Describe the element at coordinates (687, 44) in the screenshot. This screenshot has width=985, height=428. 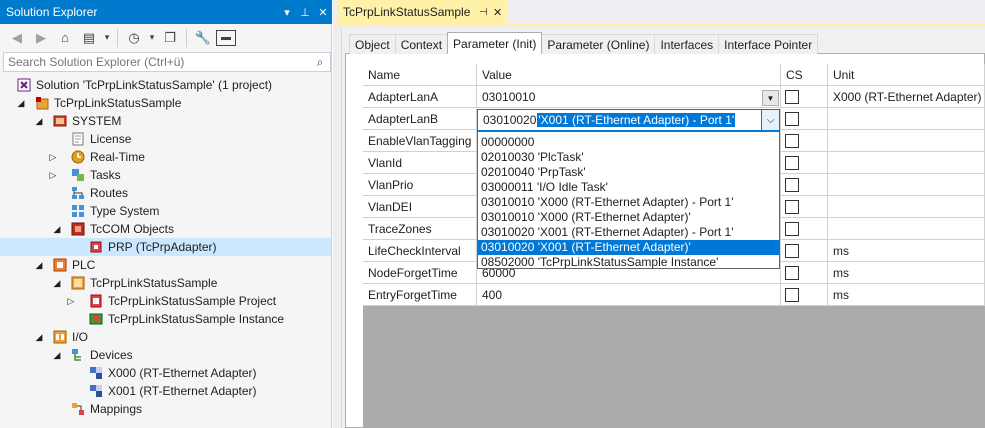
I see `tab-interfaces: Interfaces` at that location.